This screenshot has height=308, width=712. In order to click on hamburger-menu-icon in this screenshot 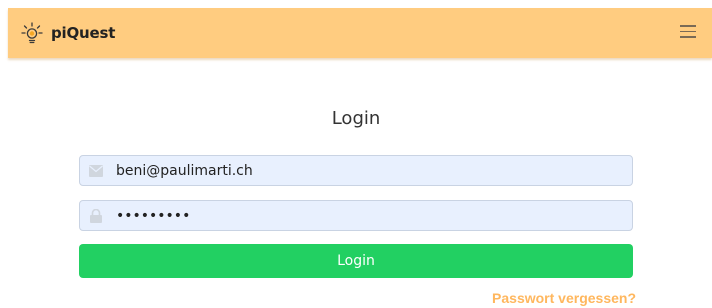, I will do `click(688, 32)`.